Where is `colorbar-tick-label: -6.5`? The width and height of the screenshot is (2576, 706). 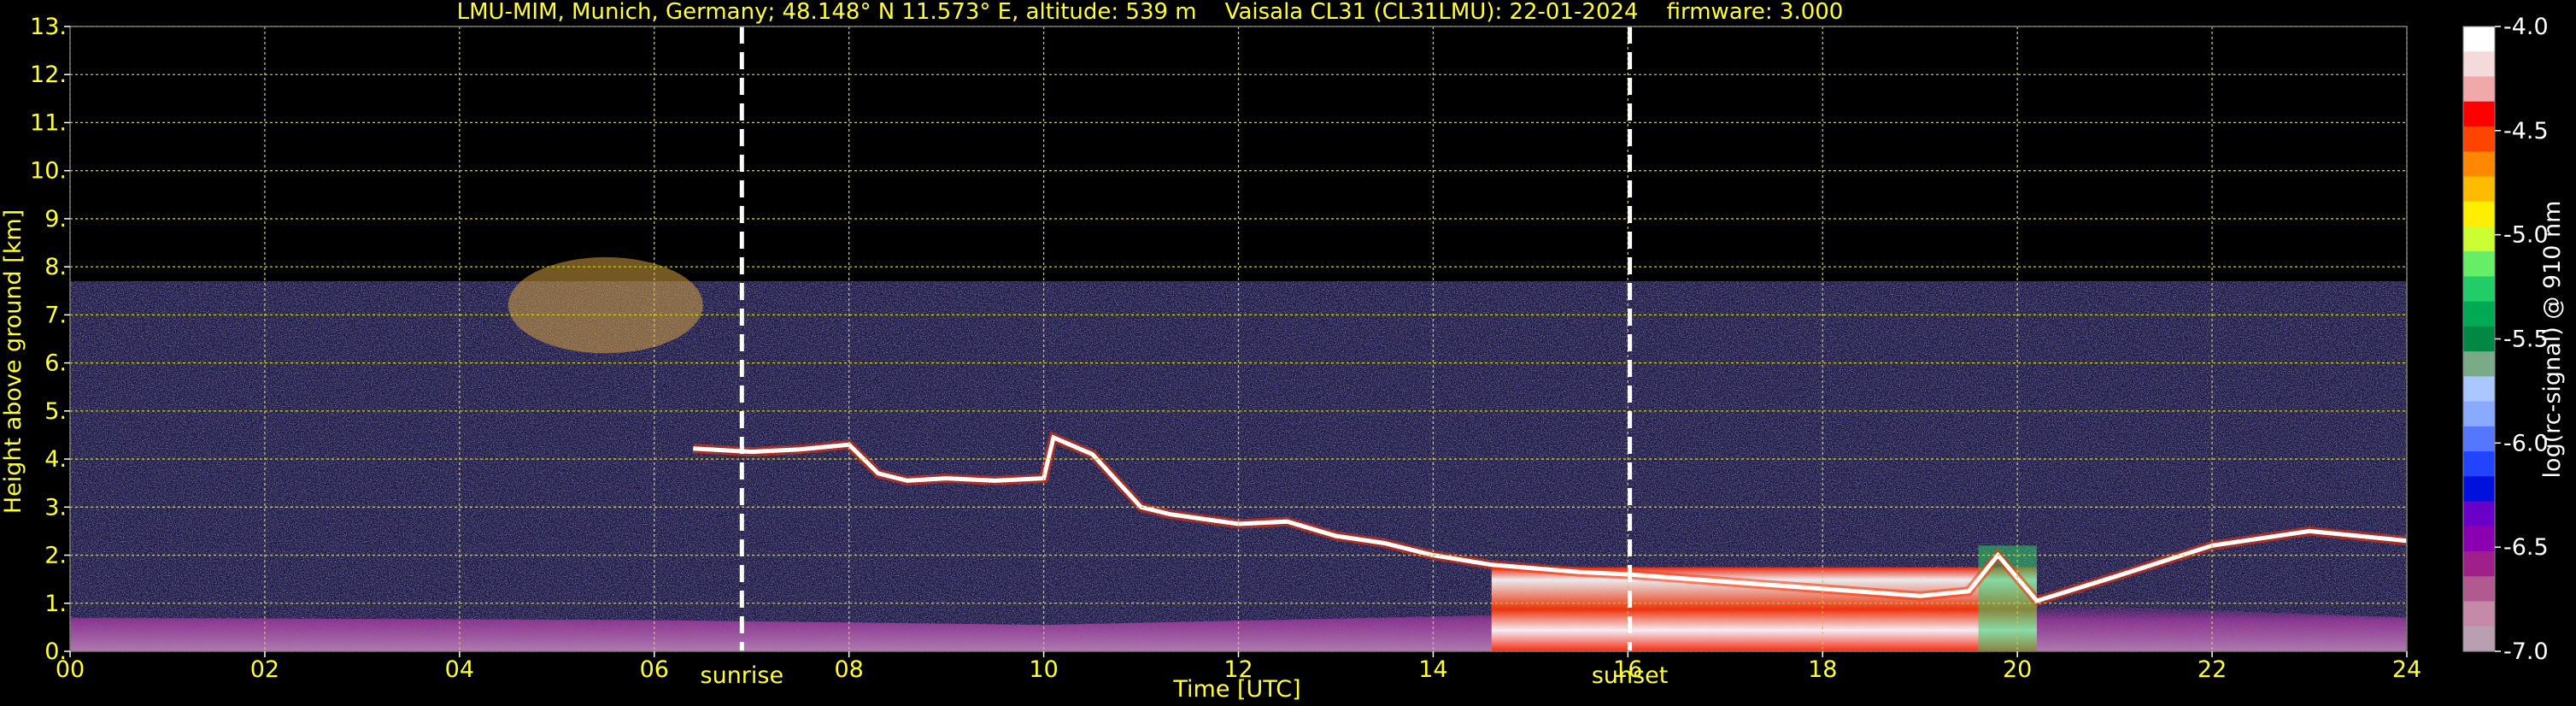
colorbar-tick-label: -6.5 is located at coordinates (2526, 547).